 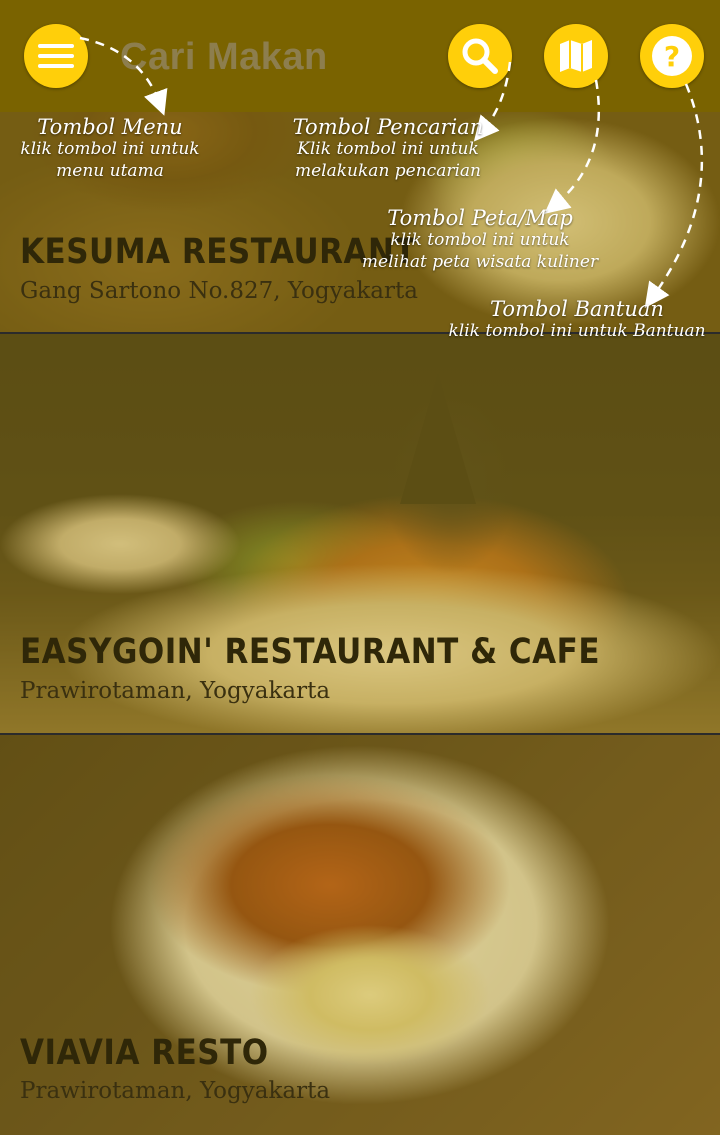 I want to click on help-button: ?, so click(x=672, y=56).